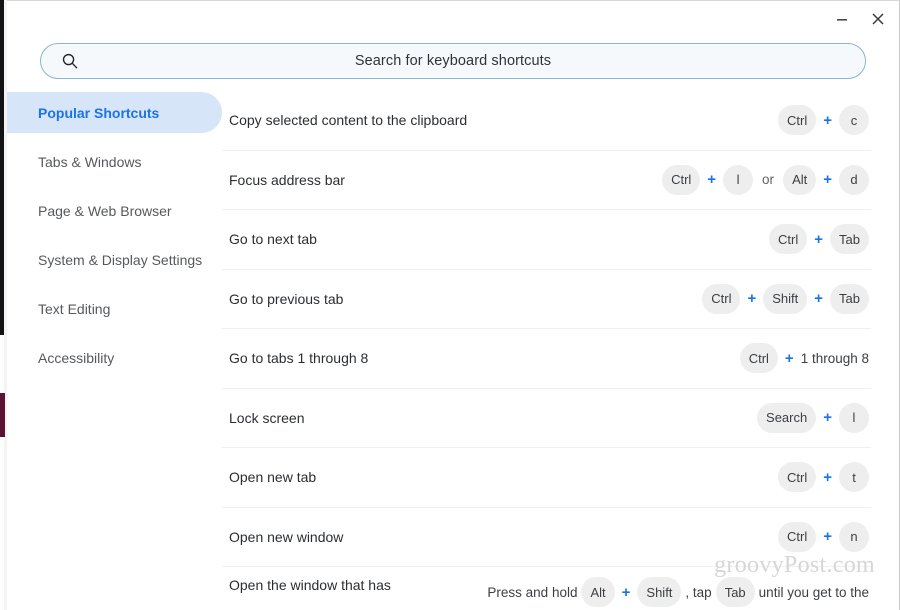  Describe the element at coordinates (546, 359) in the screenshot. I see `table-row: Go to tabs 1 through 8 Ctrl +1 through 8` at that location.